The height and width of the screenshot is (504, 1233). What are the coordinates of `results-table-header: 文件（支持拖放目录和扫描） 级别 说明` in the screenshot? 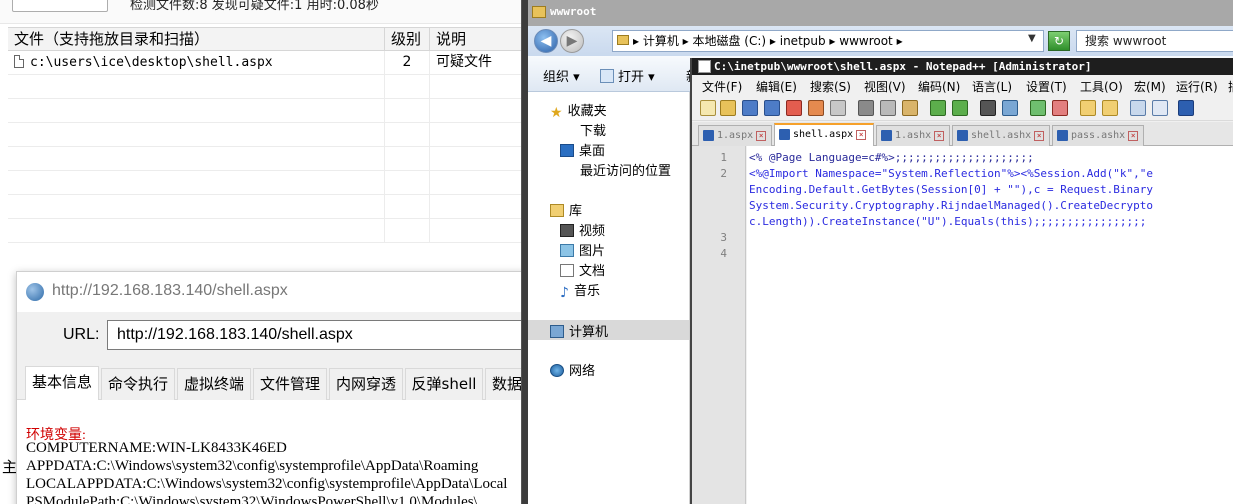 It's located at (267, 39).